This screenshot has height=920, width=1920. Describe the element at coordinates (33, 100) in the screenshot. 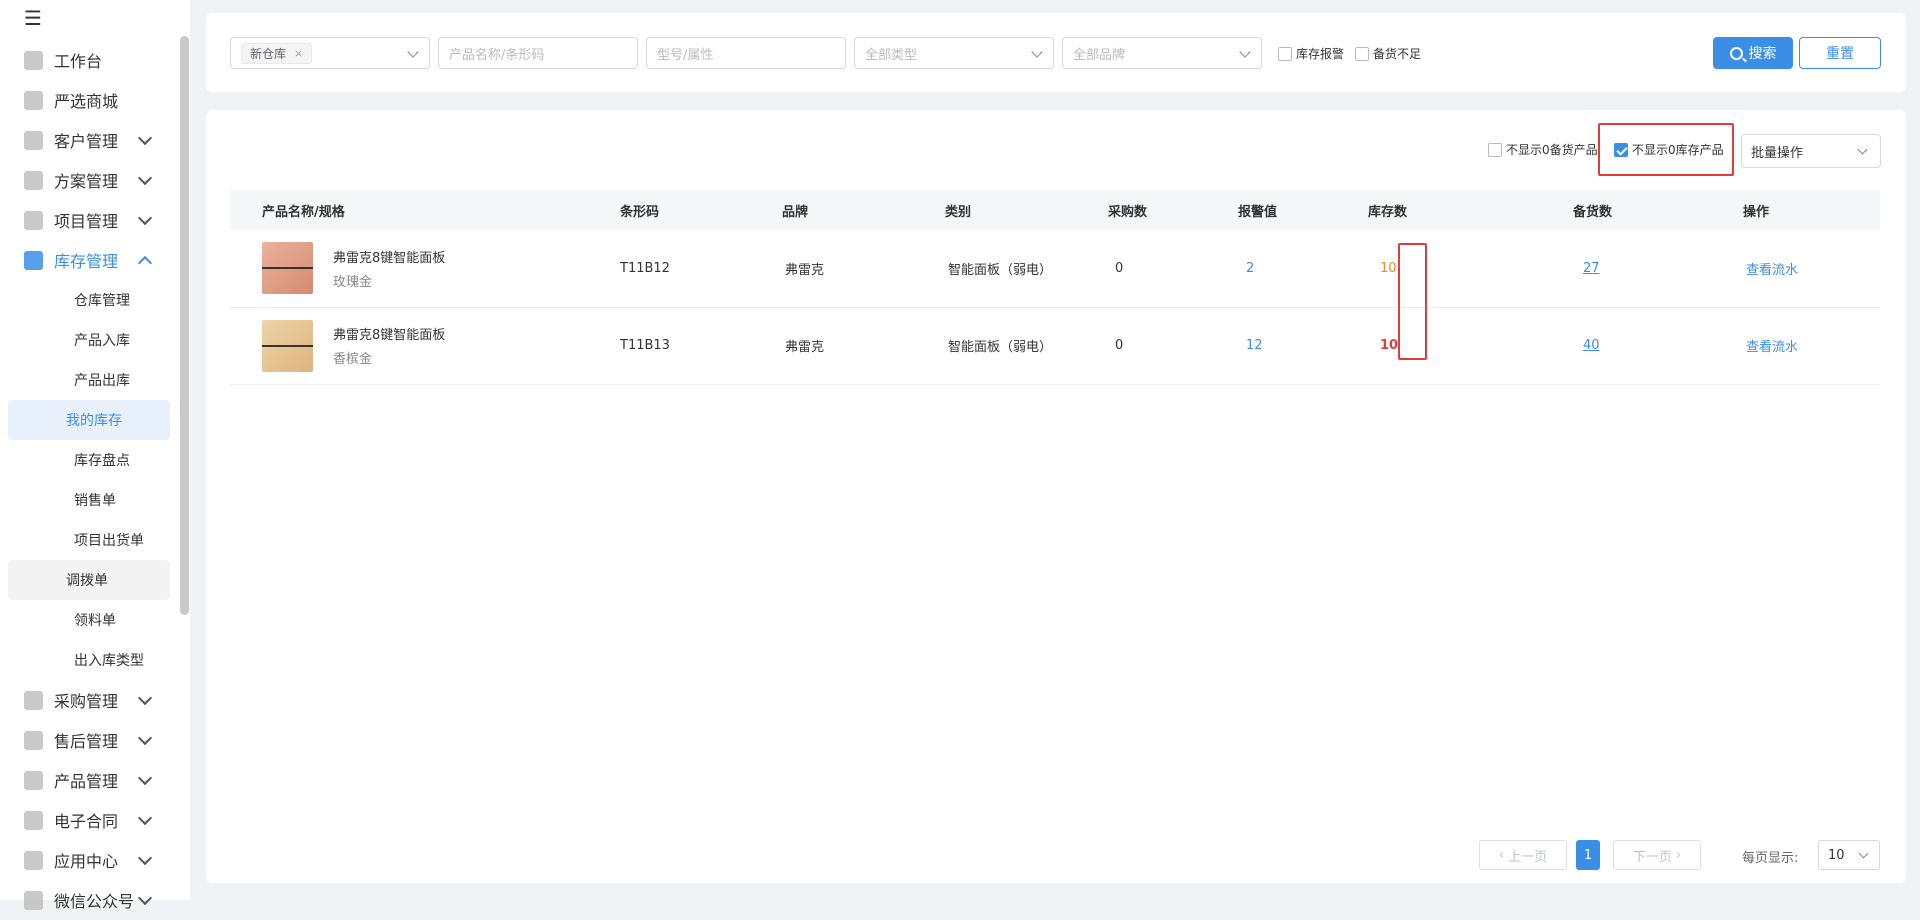

I see `mall-icon` at that location.